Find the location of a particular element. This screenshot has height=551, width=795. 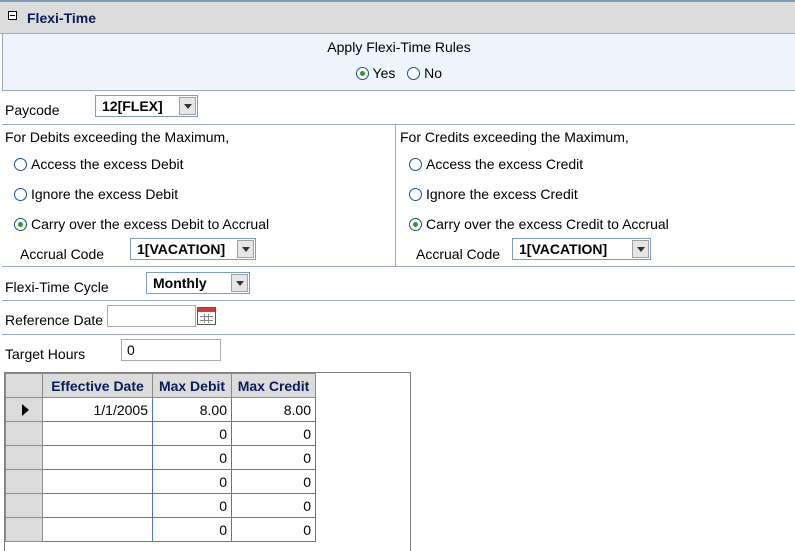

credit-ignore-label: Ignore the excess Credit is located at coordinates (502, 194).